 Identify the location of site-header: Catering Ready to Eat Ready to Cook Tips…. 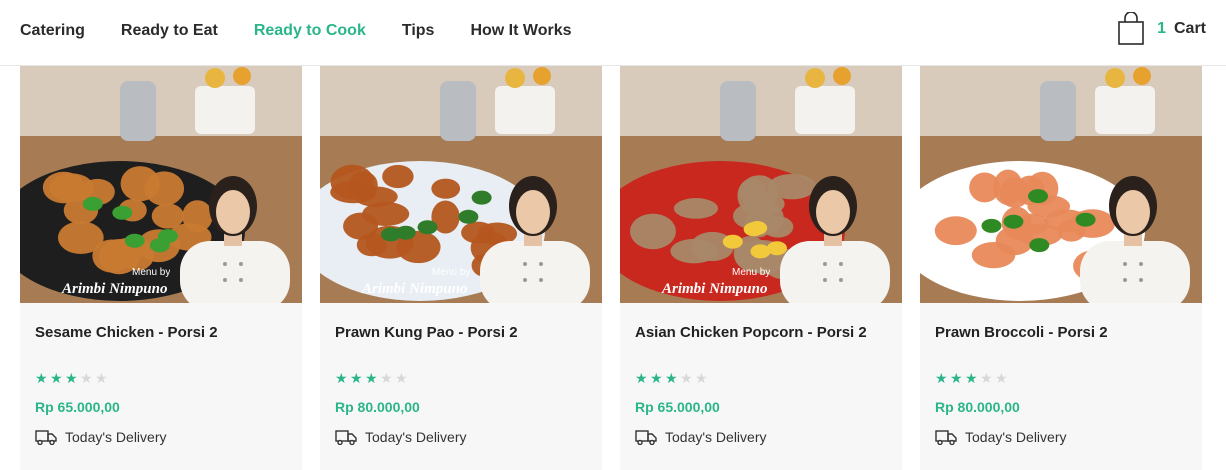
(613, 33).